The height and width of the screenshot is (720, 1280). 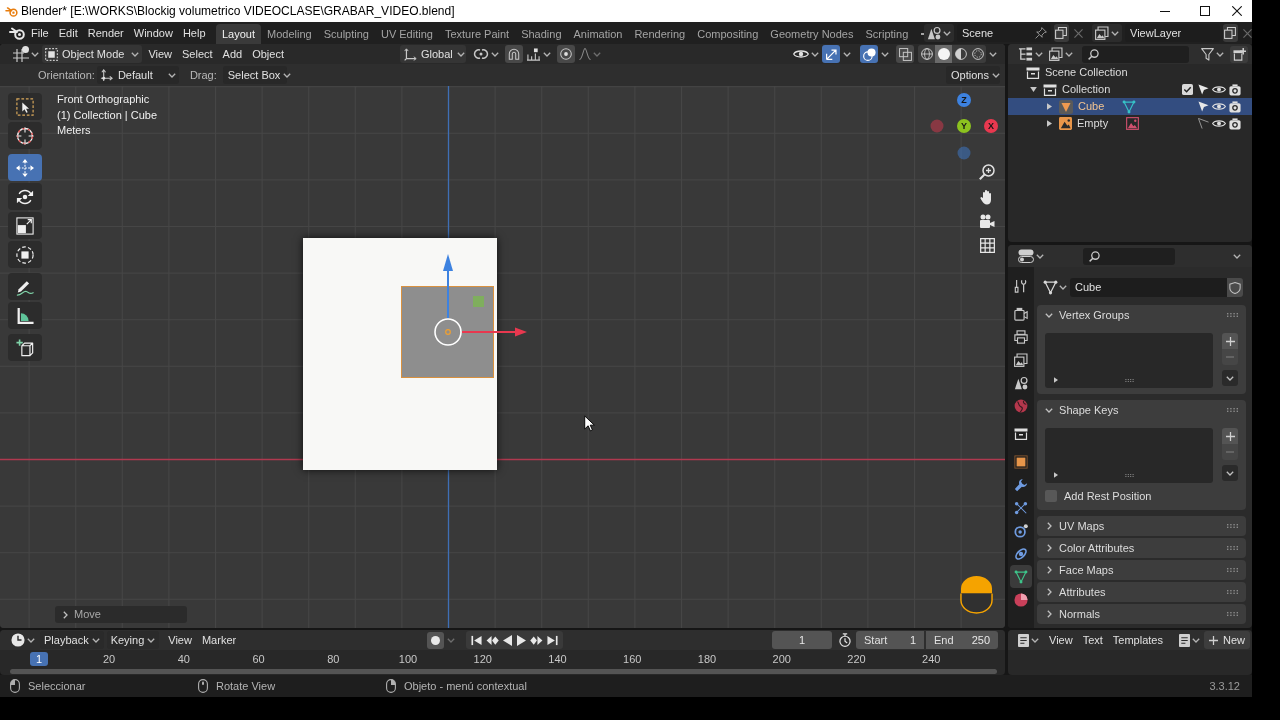 I want to click on add-button, so click(x=1230, y=341).